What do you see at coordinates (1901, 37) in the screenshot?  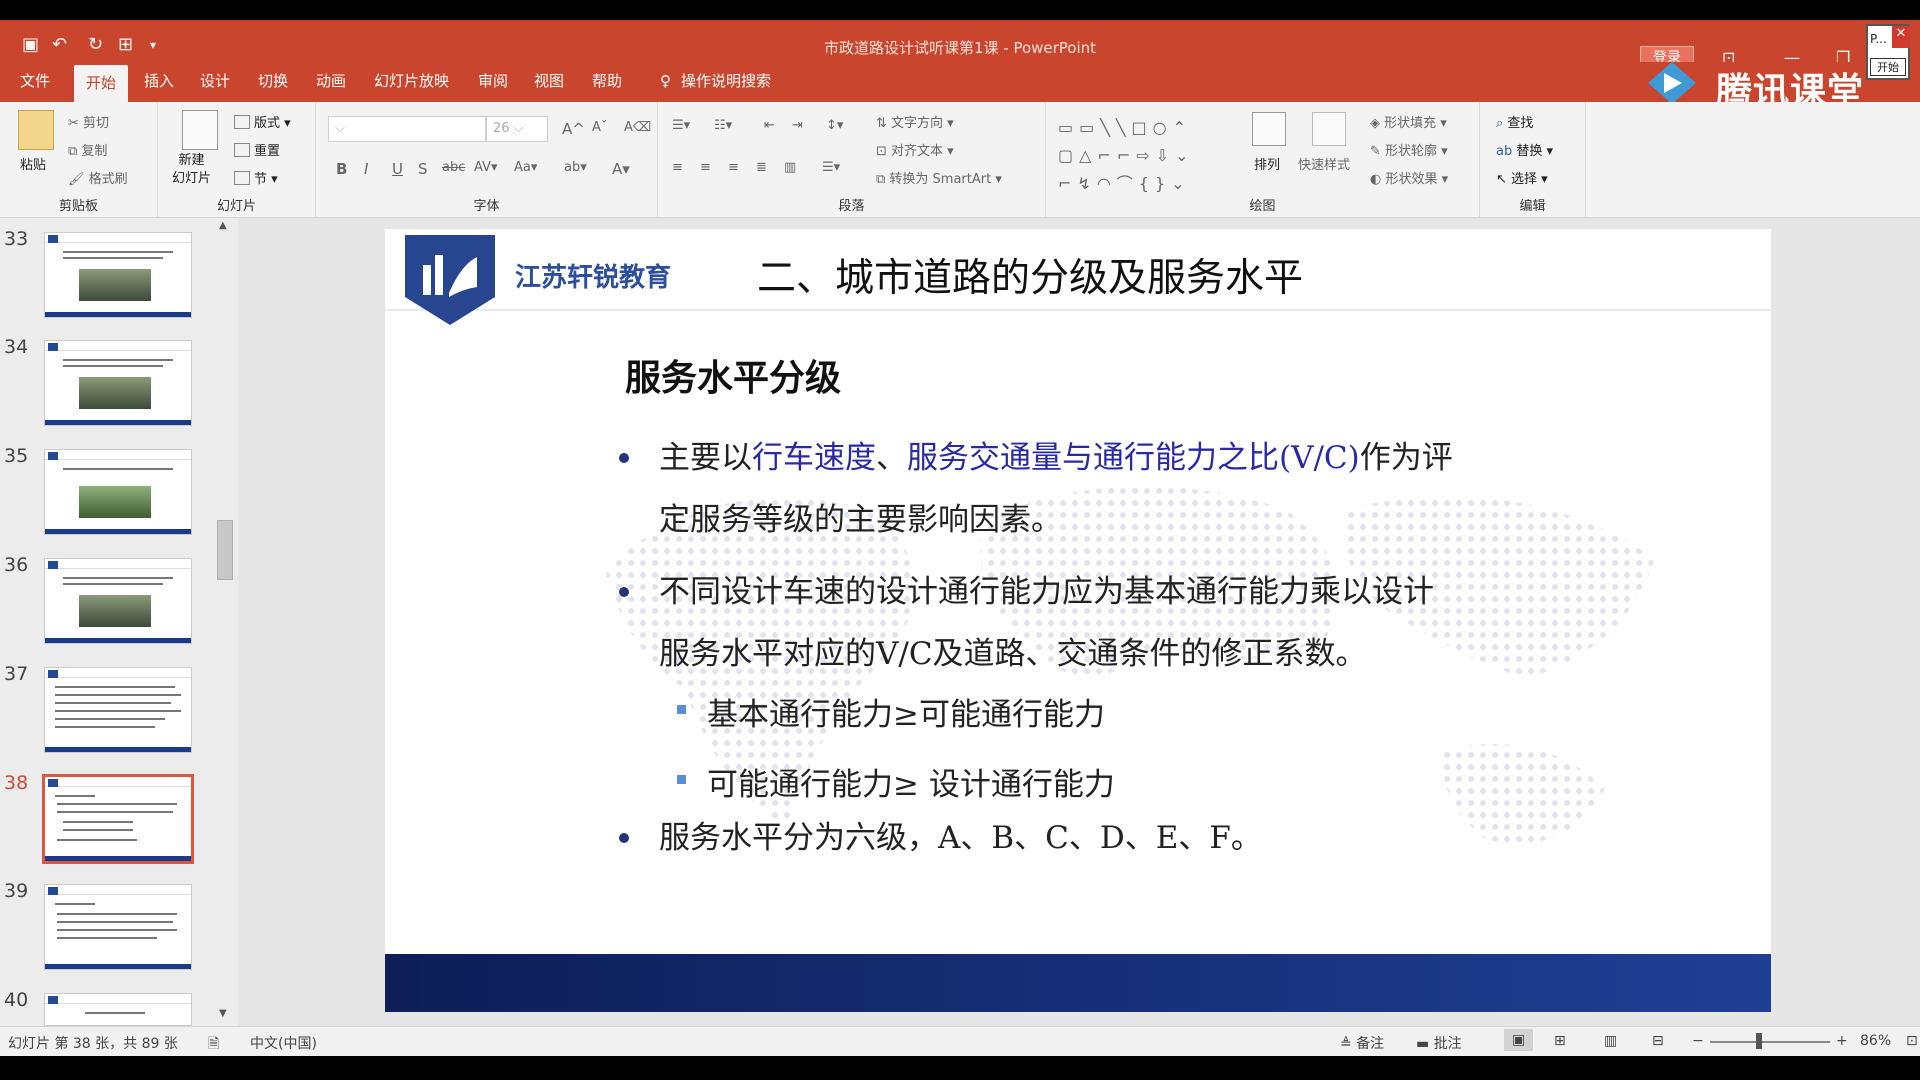 I see `close-icon: ✕` at bounding box center [1901, 37].